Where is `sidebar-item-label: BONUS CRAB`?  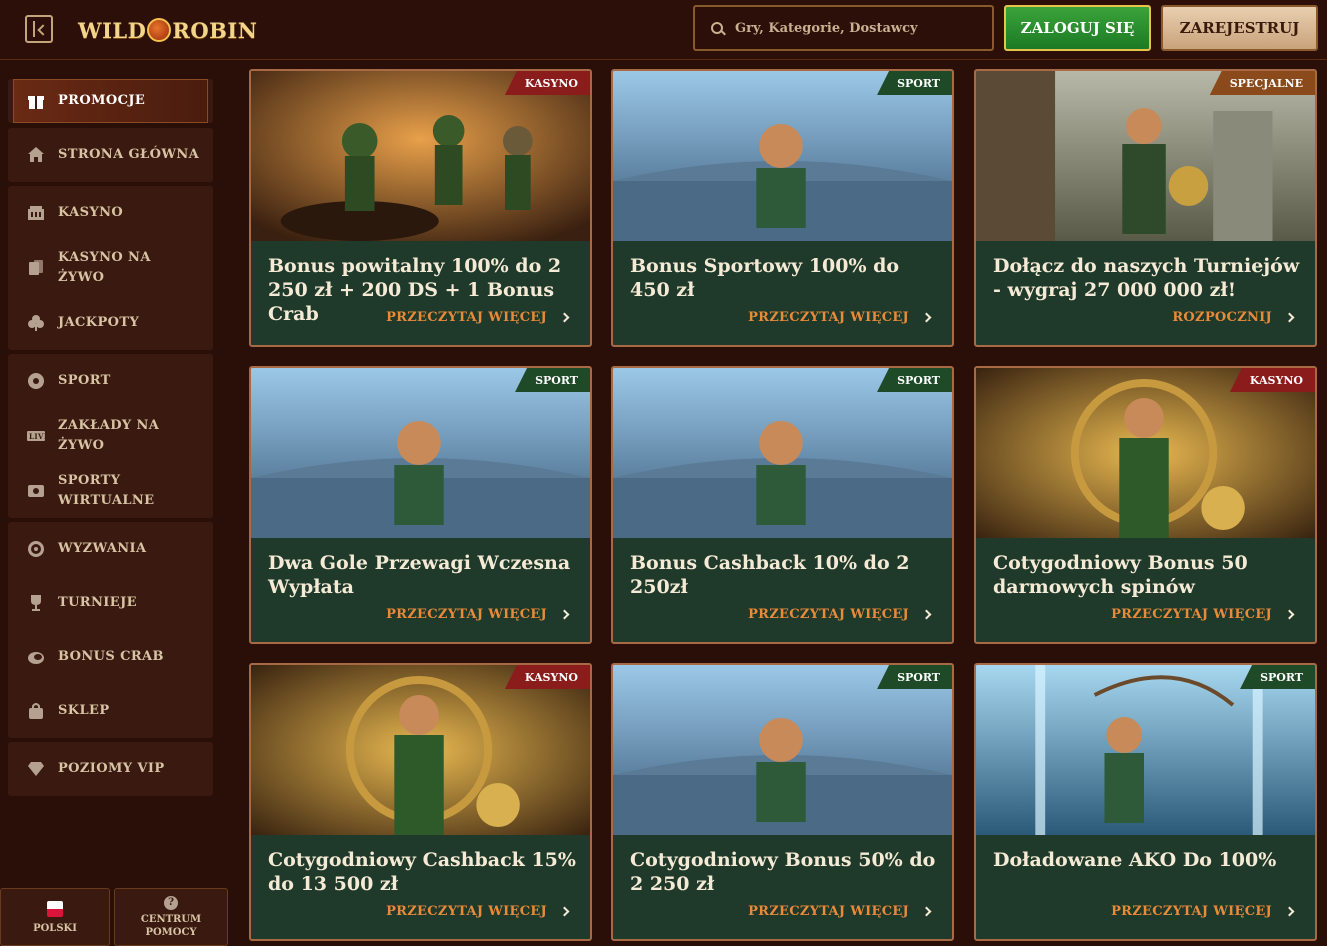 sidebar-item-label: BONUS CRAB is located at coordinates (111, 656).